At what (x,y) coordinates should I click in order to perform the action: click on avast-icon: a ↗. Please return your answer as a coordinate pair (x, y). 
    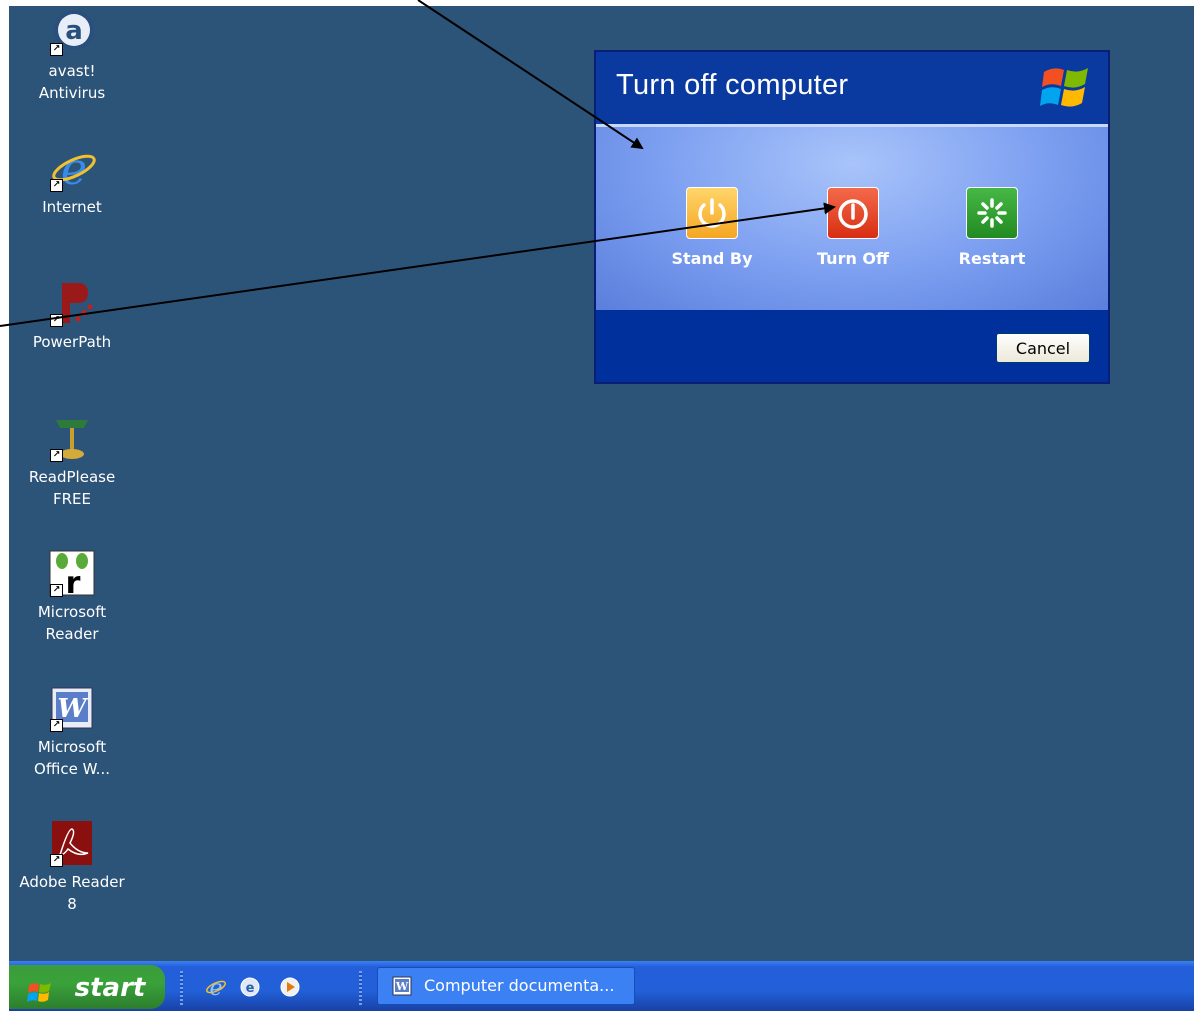
    Looking at the image, I should click on (72, 32).